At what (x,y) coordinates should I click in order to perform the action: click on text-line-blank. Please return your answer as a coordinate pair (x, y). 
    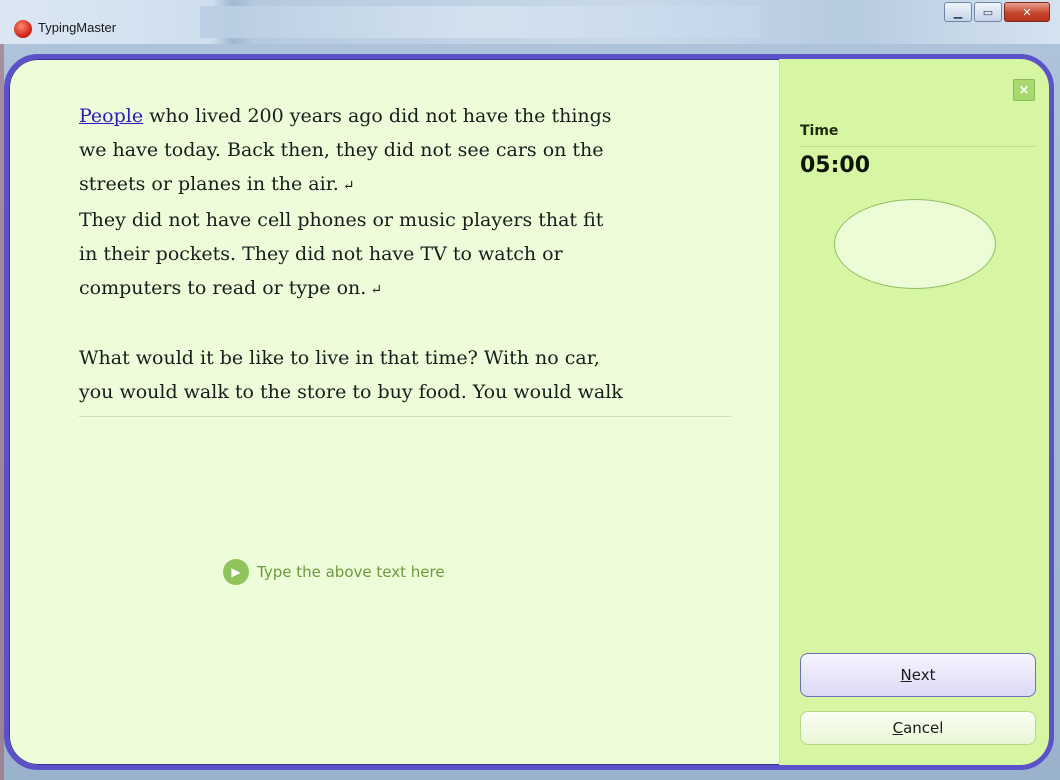
    Looking at the image, I should click on (409, 324).